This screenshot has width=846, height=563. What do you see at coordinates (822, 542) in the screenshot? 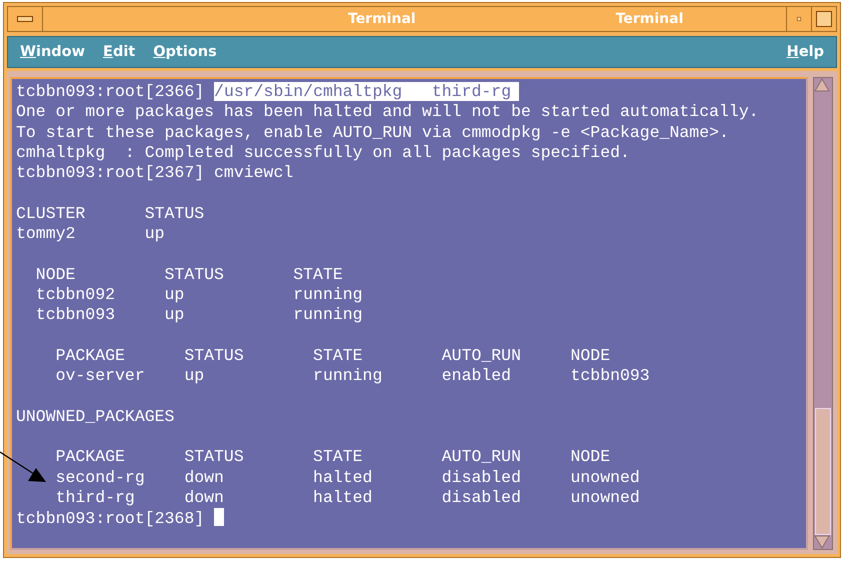
I see `scroll-down-arrow-icon` at bounding box center [822, 542].